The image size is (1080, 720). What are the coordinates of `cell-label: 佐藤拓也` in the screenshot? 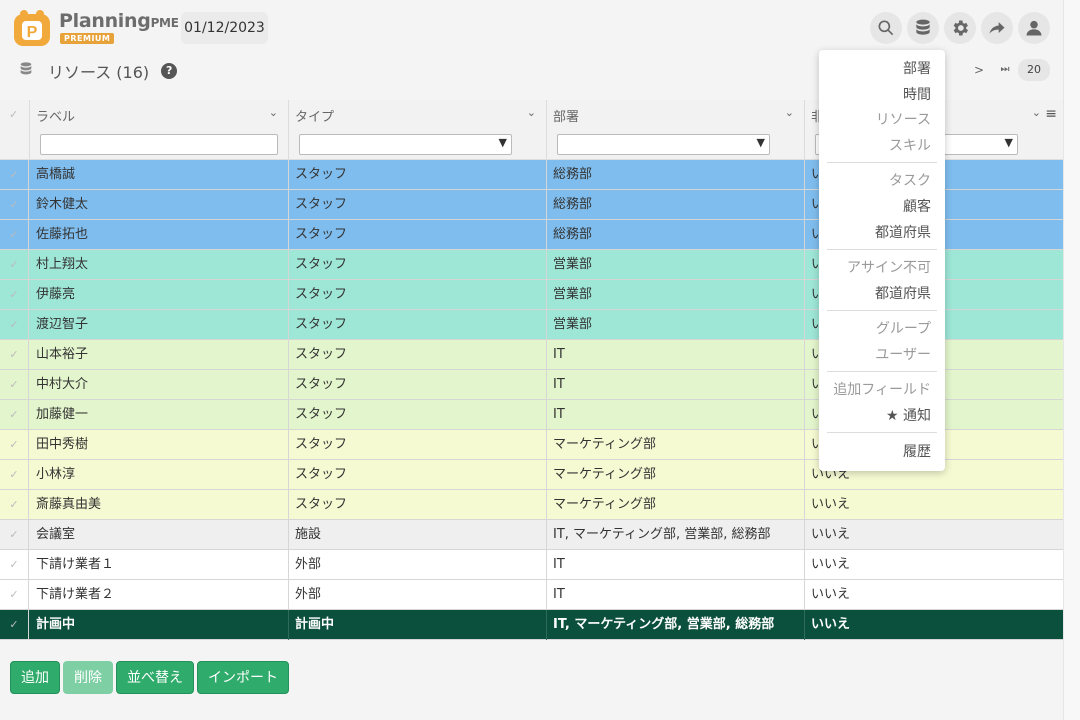 It's located at (159, 235).